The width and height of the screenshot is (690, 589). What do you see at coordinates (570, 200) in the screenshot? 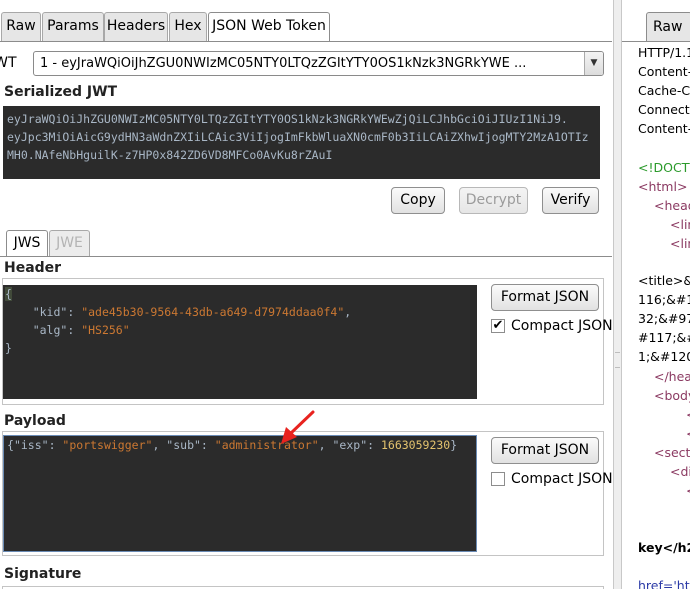
I see `verify-button: Verify` at bounding box center [570, 200].